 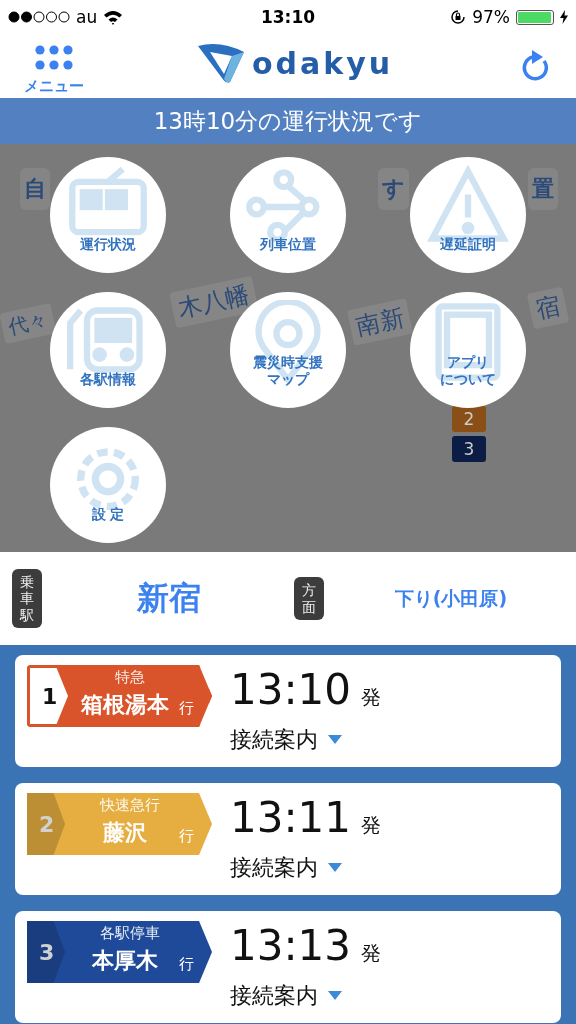 I want to click on battery-icon, so click(x=535, y=17).